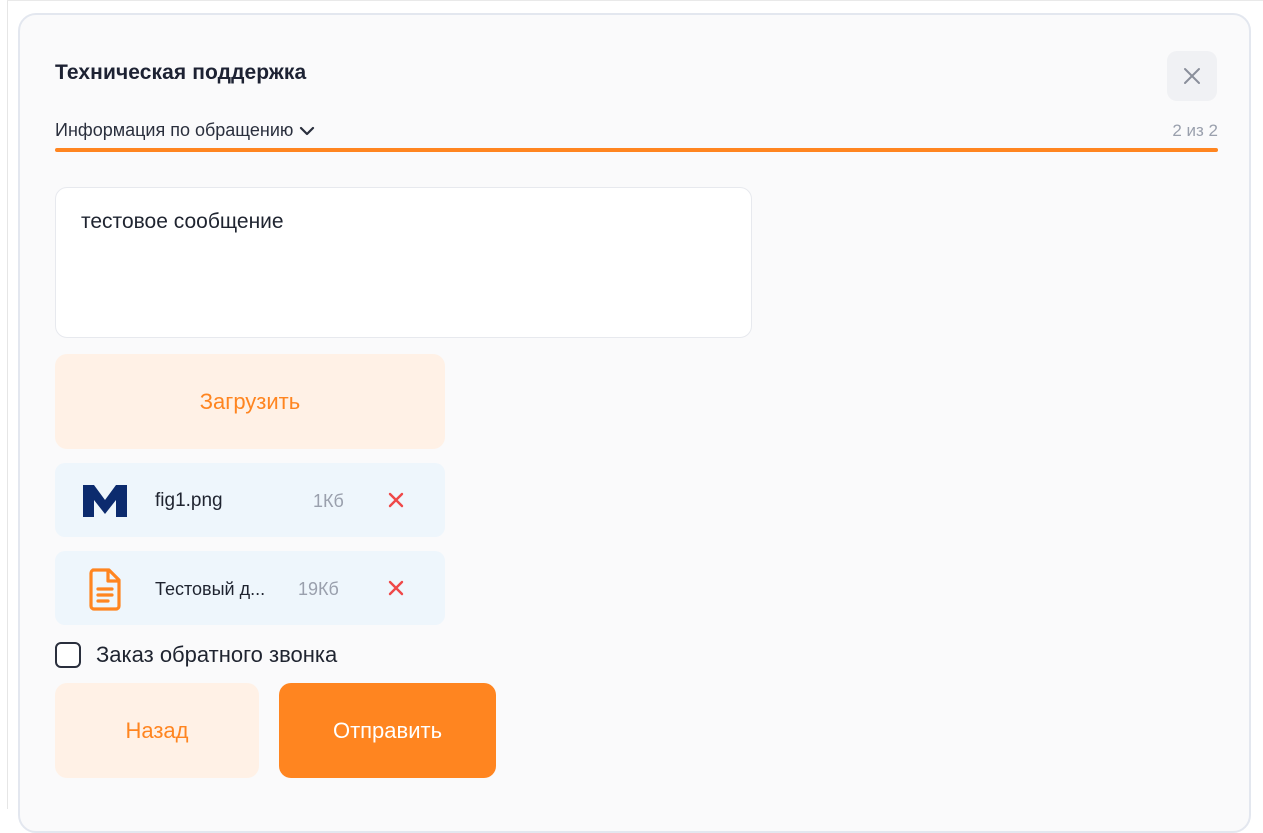 This screenshot has height=833, width=1263. I want to click on message-textarea: тестовое сообщение, so click(403, 262).